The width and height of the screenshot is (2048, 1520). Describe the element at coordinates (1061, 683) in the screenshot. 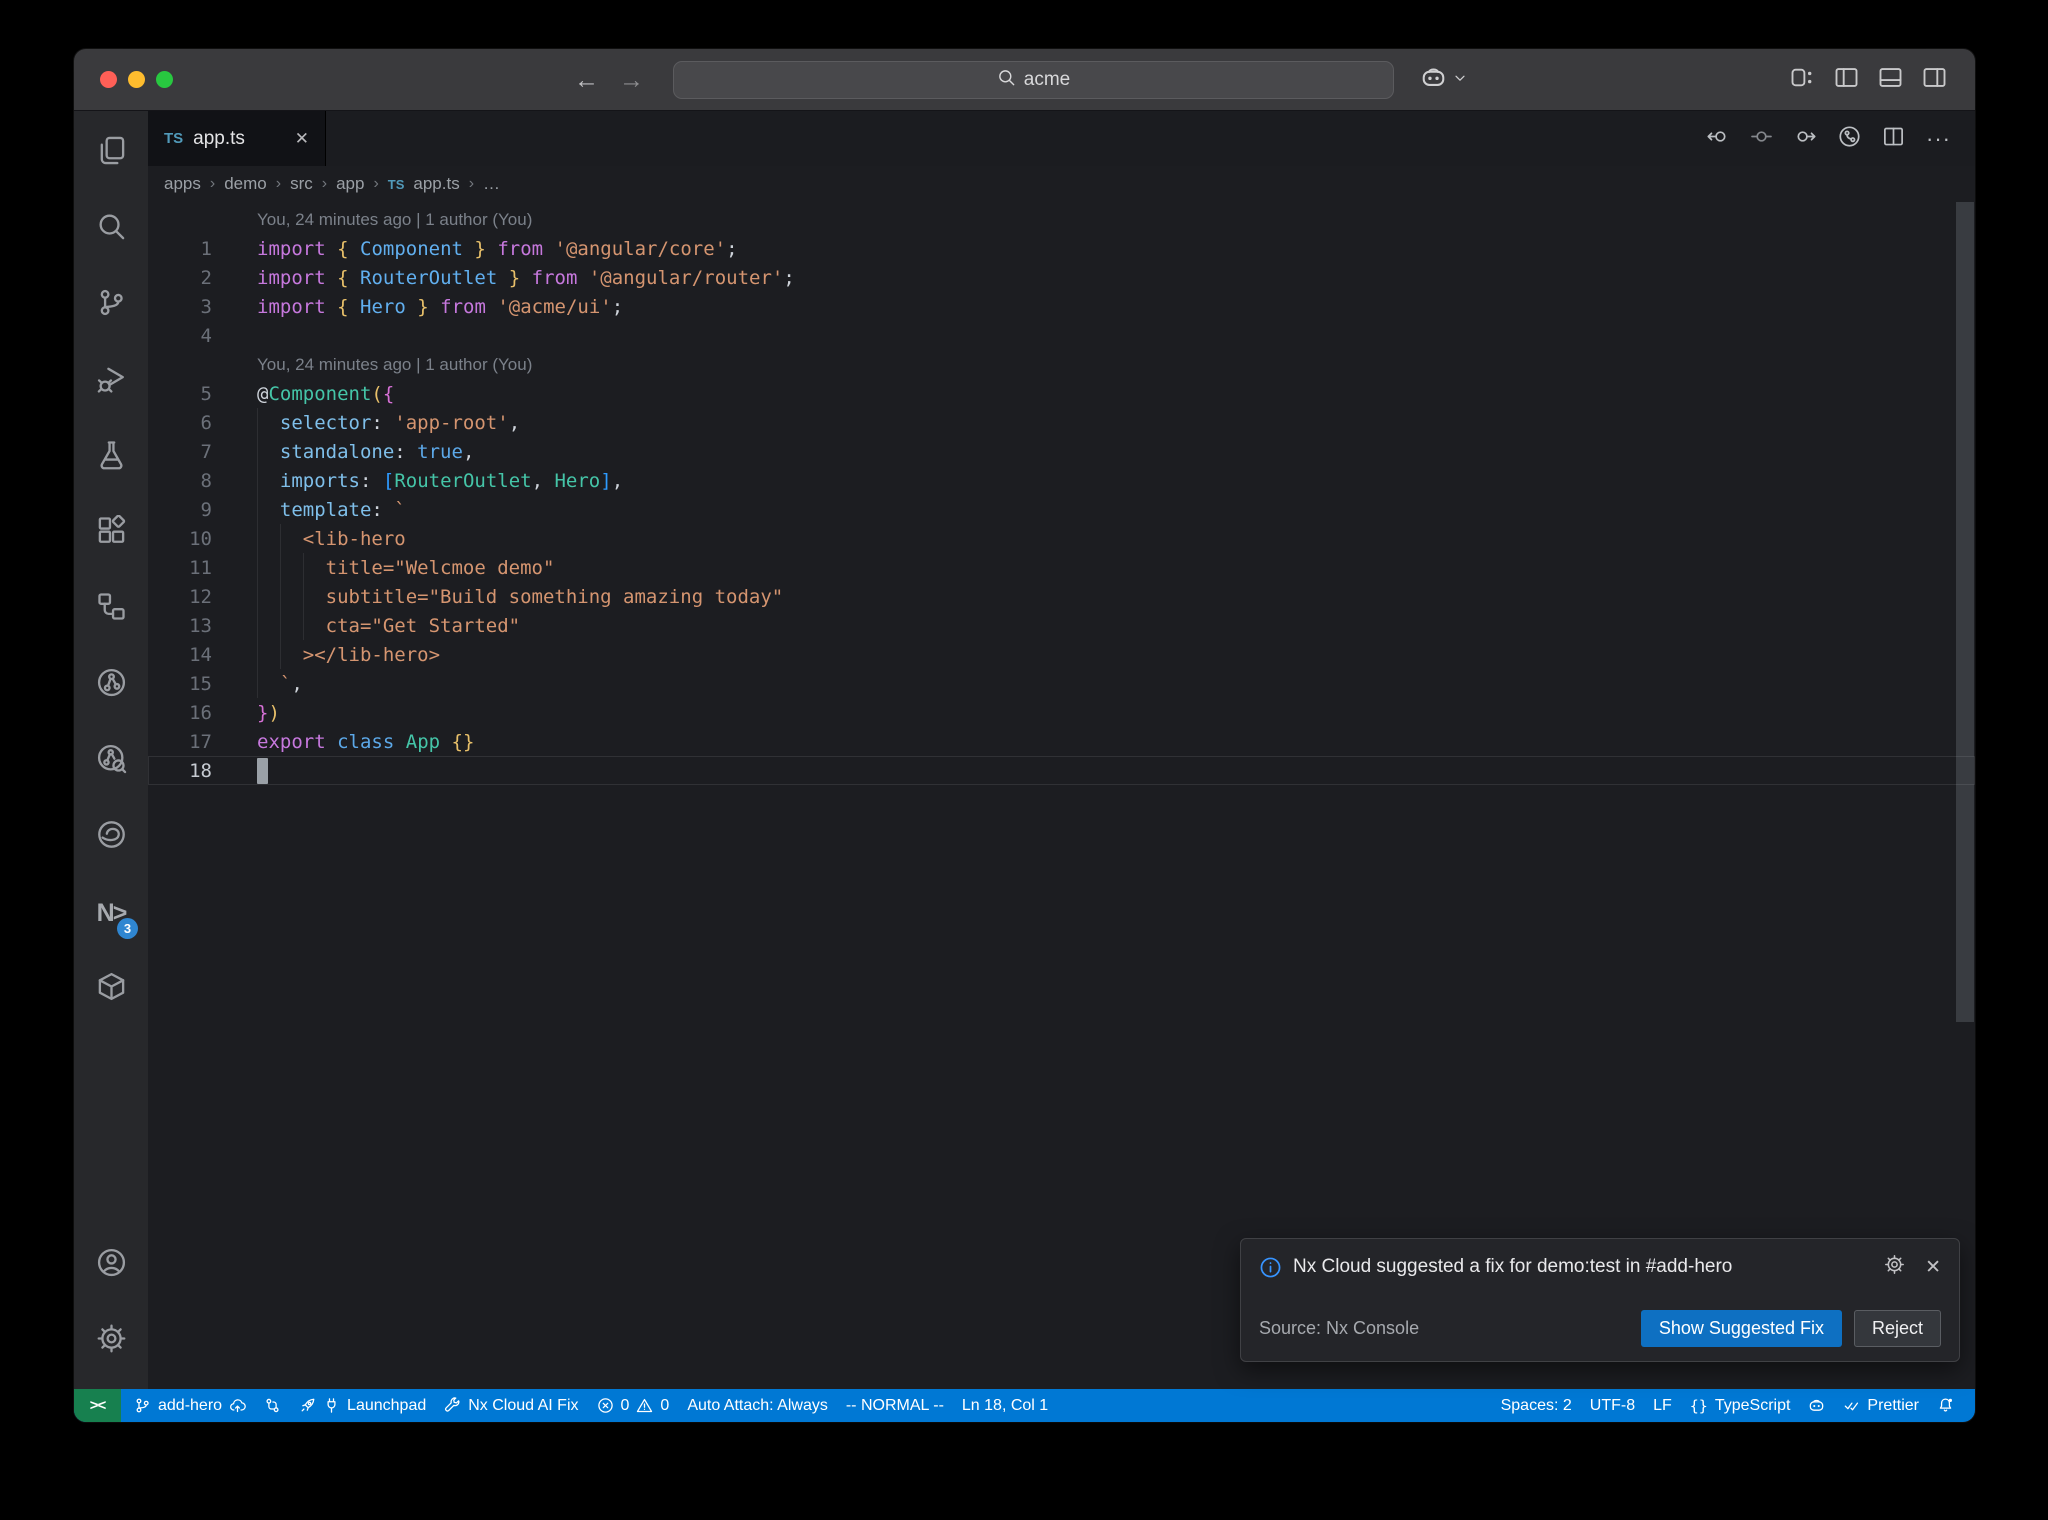

I see `code-line: 15 `,` at that location.